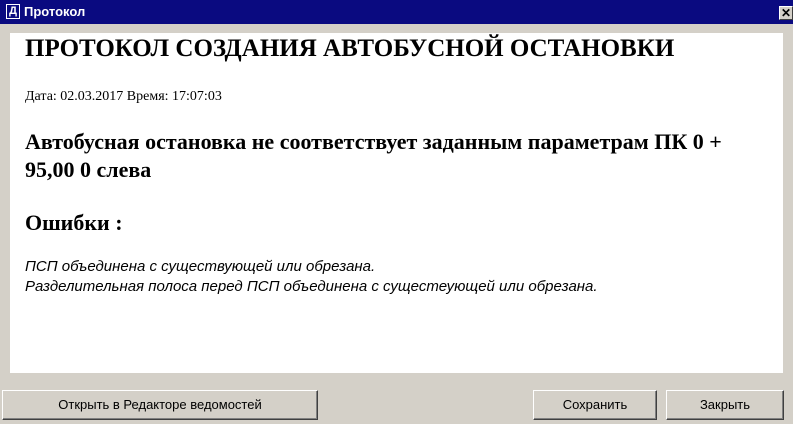 The image size is (793, 424). What do you see at coordinates (725, 405) in the screenshot?
I see `close-button: Закрыть` at bounding box center [725, 405].